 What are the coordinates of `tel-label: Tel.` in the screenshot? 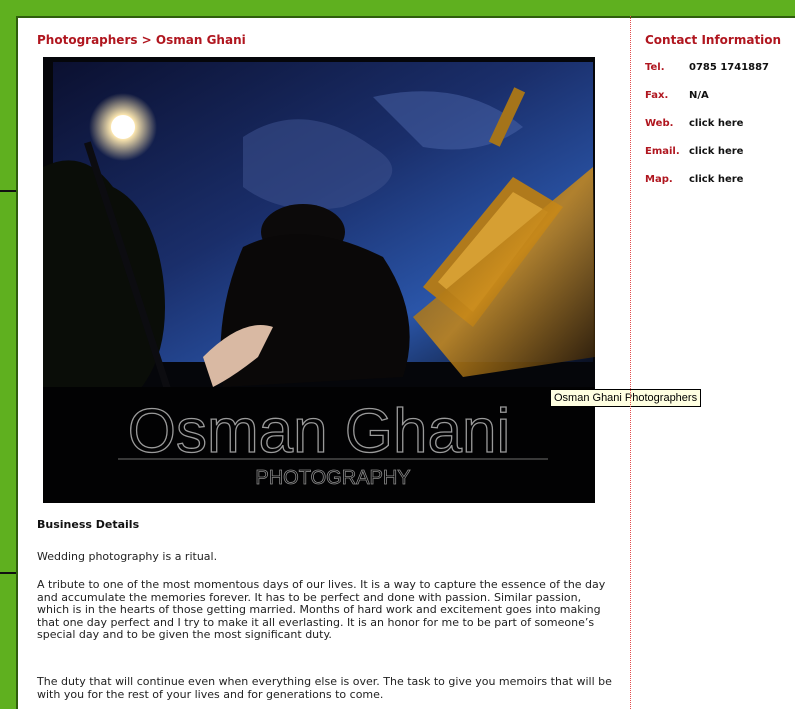 It's located at (655, 67).